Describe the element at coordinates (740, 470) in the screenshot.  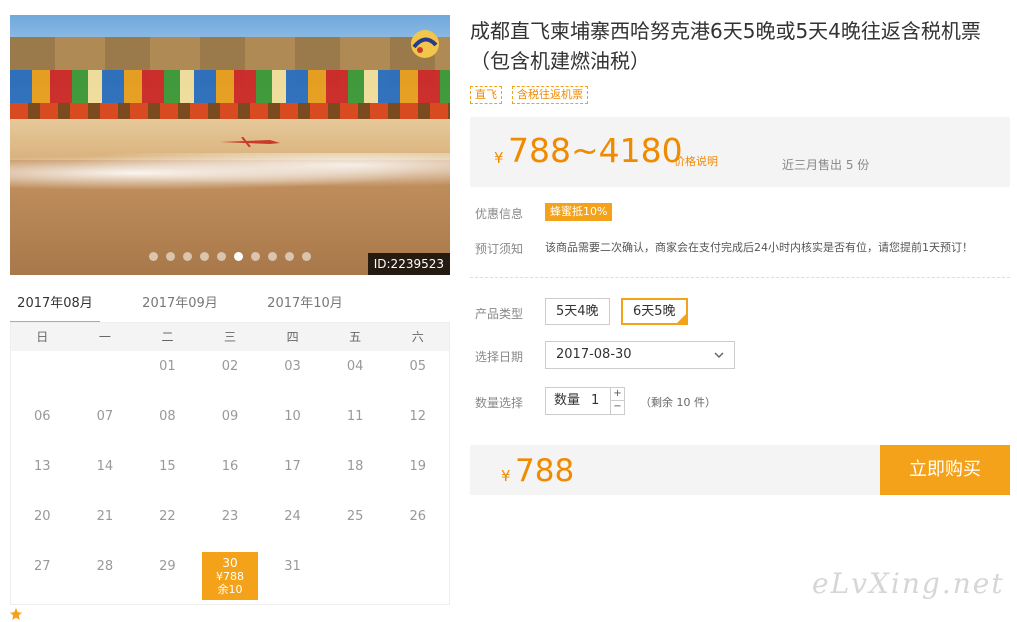
I see `buy-bar: ¥ 788 立即购买` at that location.